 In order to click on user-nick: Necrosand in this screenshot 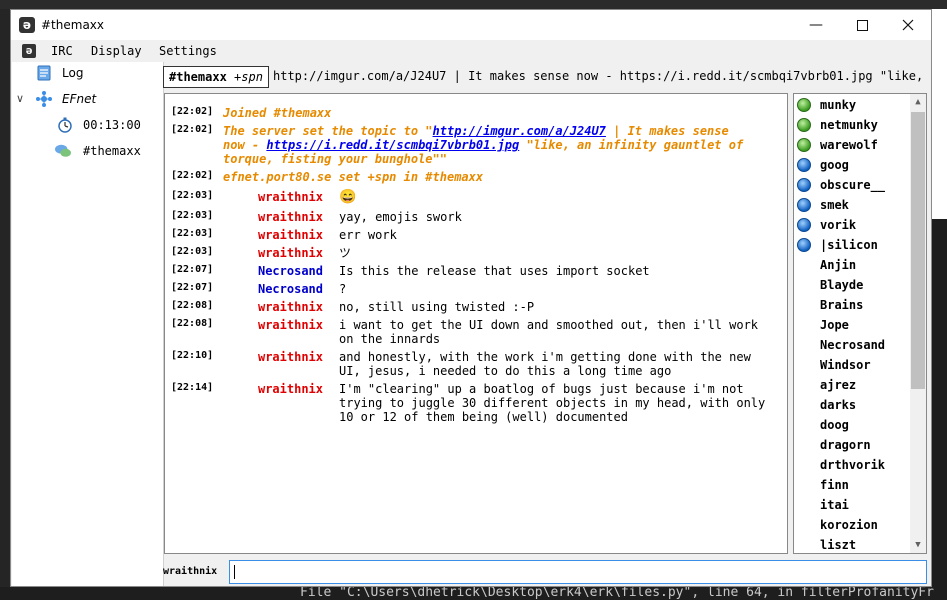, I will do `click(853, 345)`.